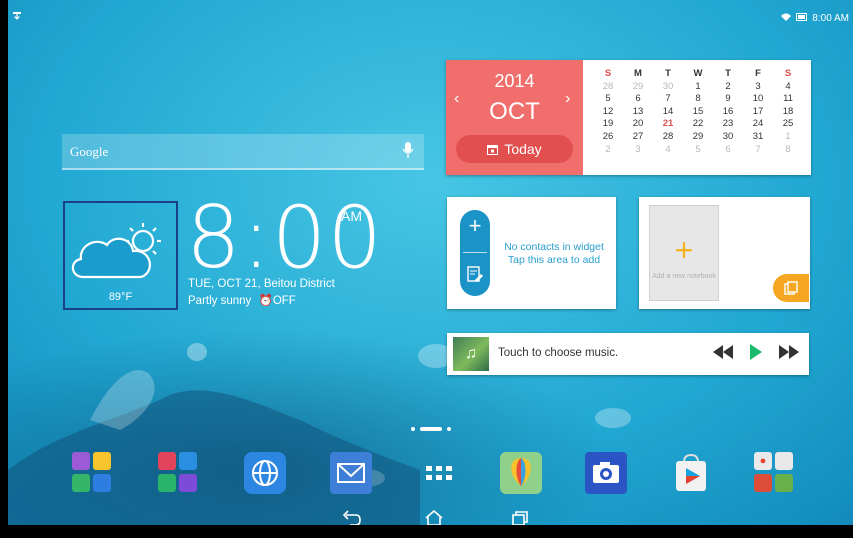 The height and width of the screenshot is (538, 853). I want to click on email-app, so click(351, 473).